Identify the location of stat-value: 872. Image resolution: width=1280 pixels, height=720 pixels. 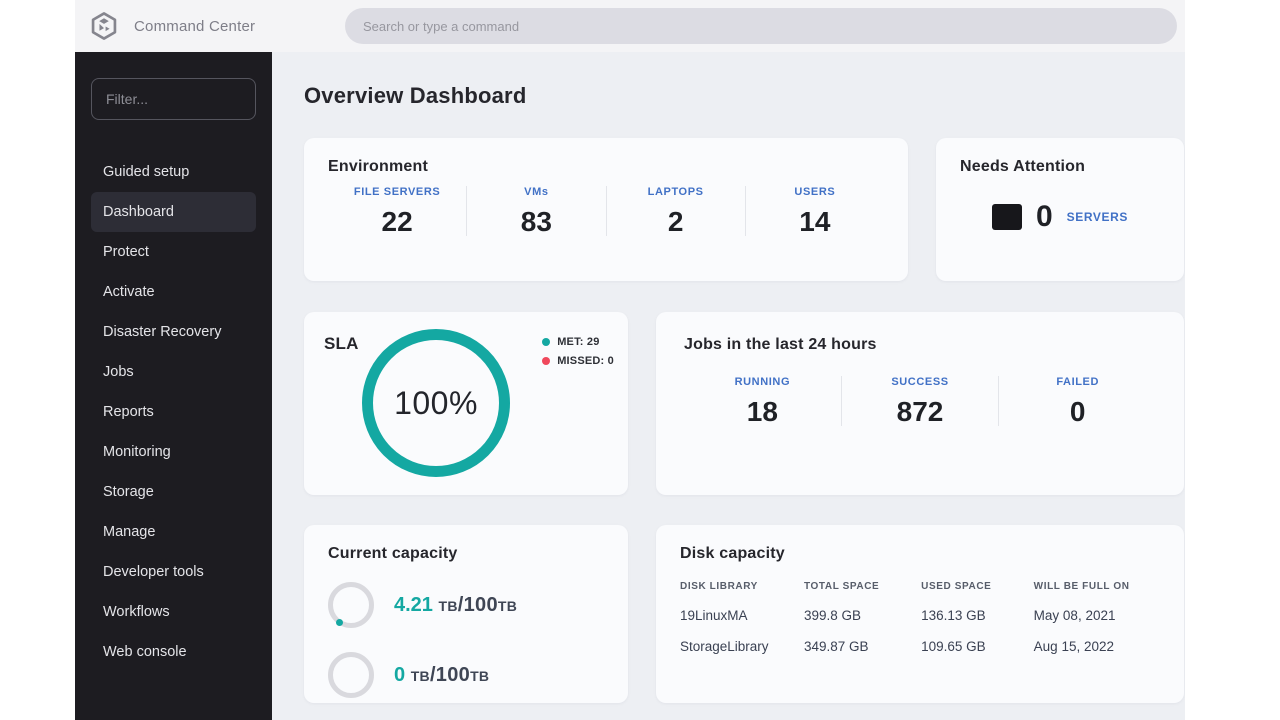
(920, 411).